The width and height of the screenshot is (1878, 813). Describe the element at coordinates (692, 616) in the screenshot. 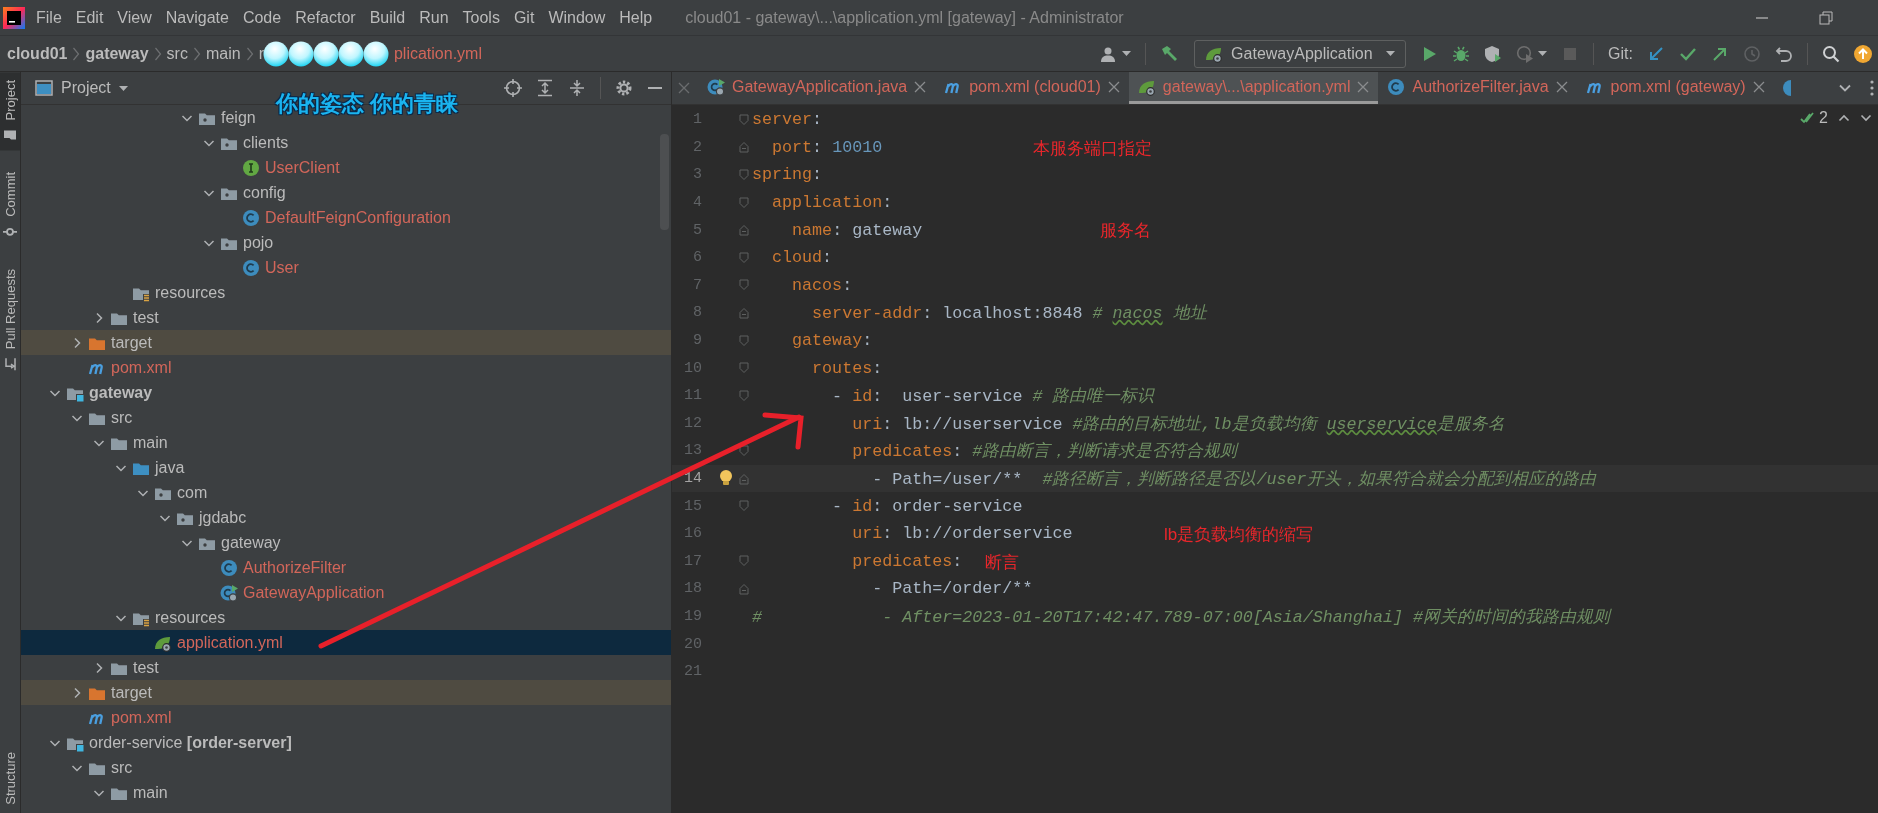

I see `line-number: 19` at that location.